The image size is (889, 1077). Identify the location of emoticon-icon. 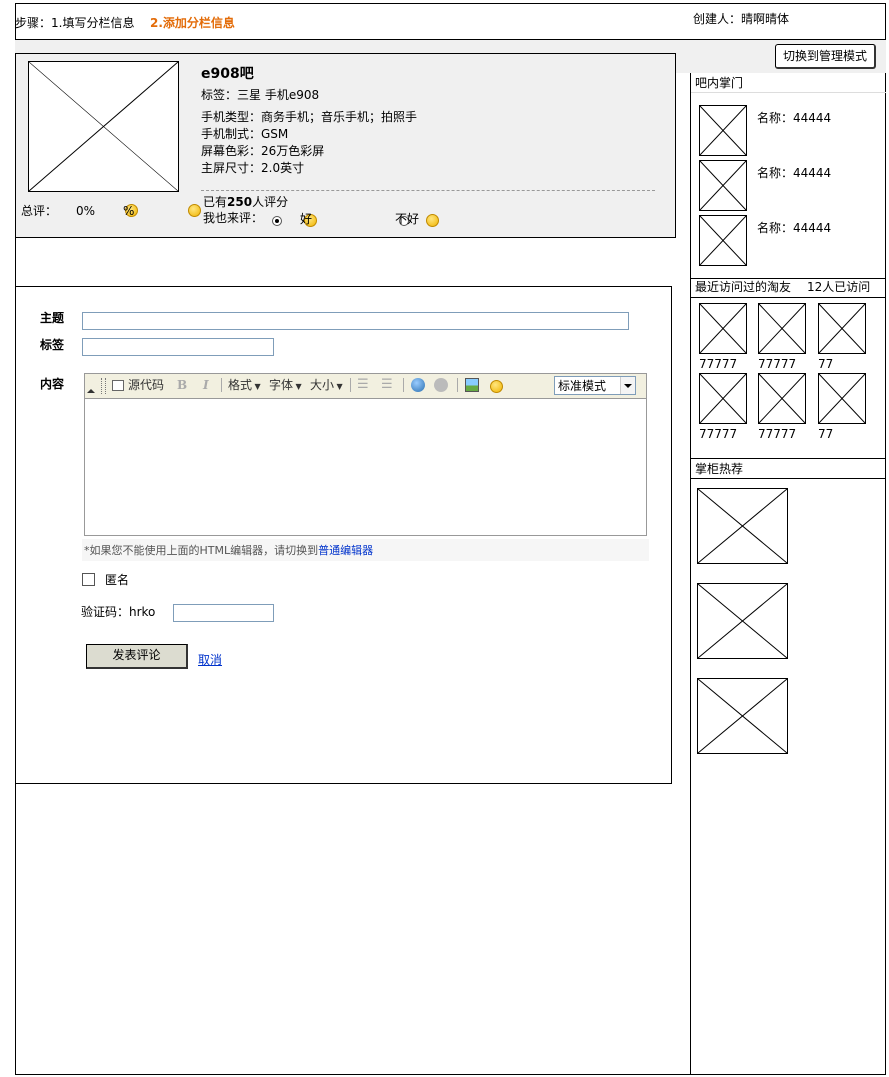
(496, 386).